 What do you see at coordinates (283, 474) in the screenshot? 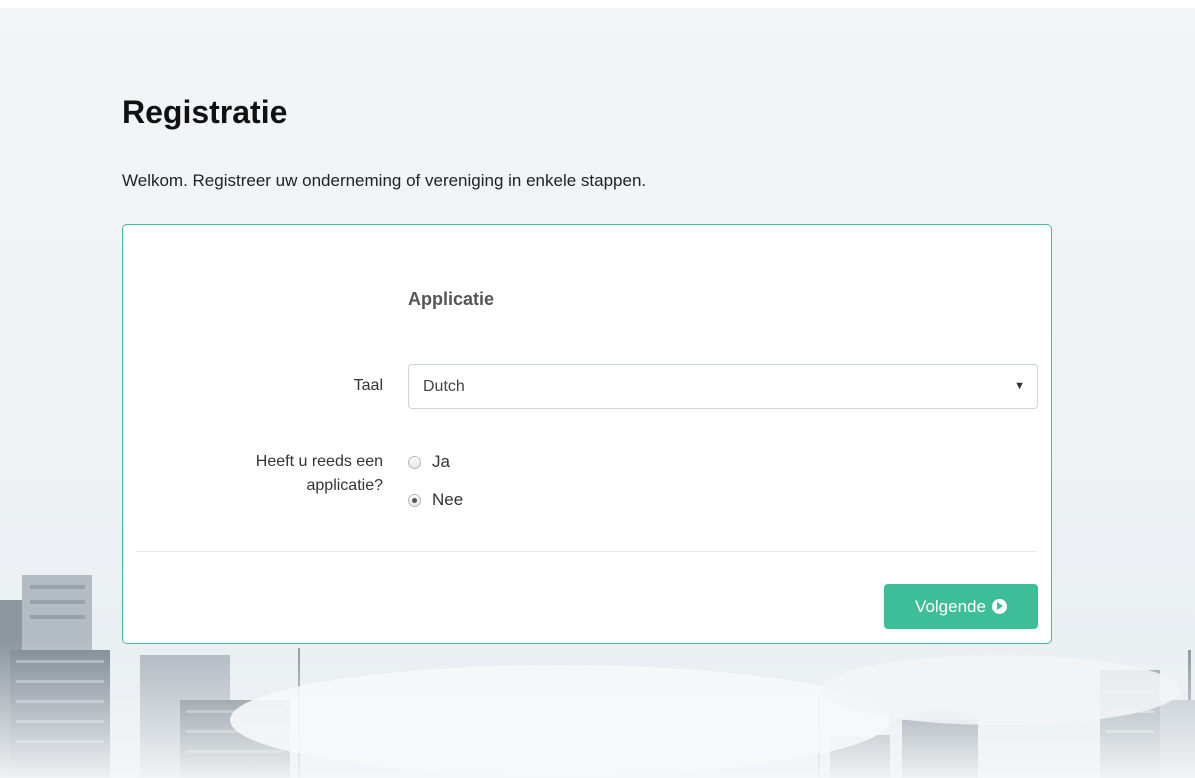
I see `has-application-label: Heeft u reeds een applicatie?` at bounding box center [283, 474].